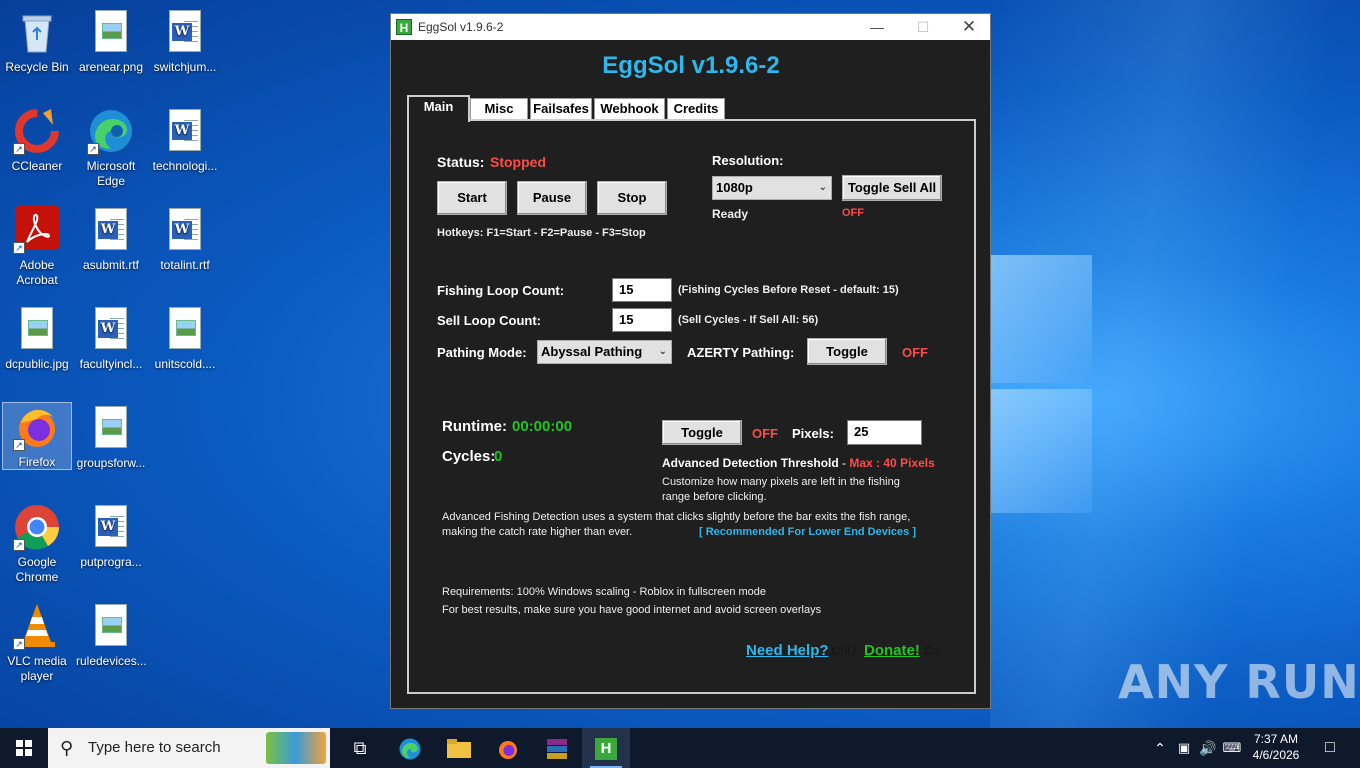 The height and width of the screenshot is (768, 1360). What do you see at coordinates (557, 748) in the screenshot?
I see `winrar-icon` at bounding box center [557, 748].